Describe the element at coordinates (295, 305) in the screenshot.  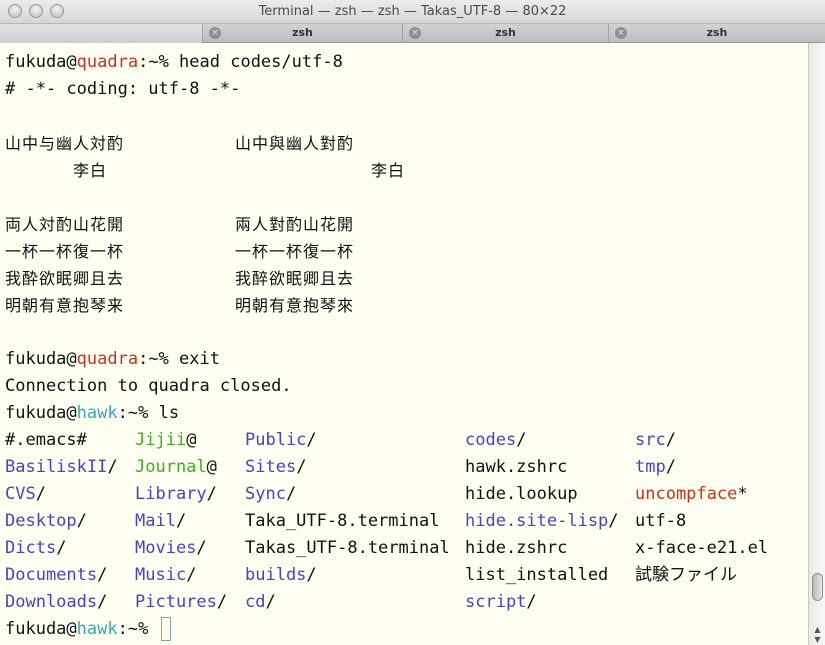
I see `poem-right: 明朝有意抱琴來` at that location.